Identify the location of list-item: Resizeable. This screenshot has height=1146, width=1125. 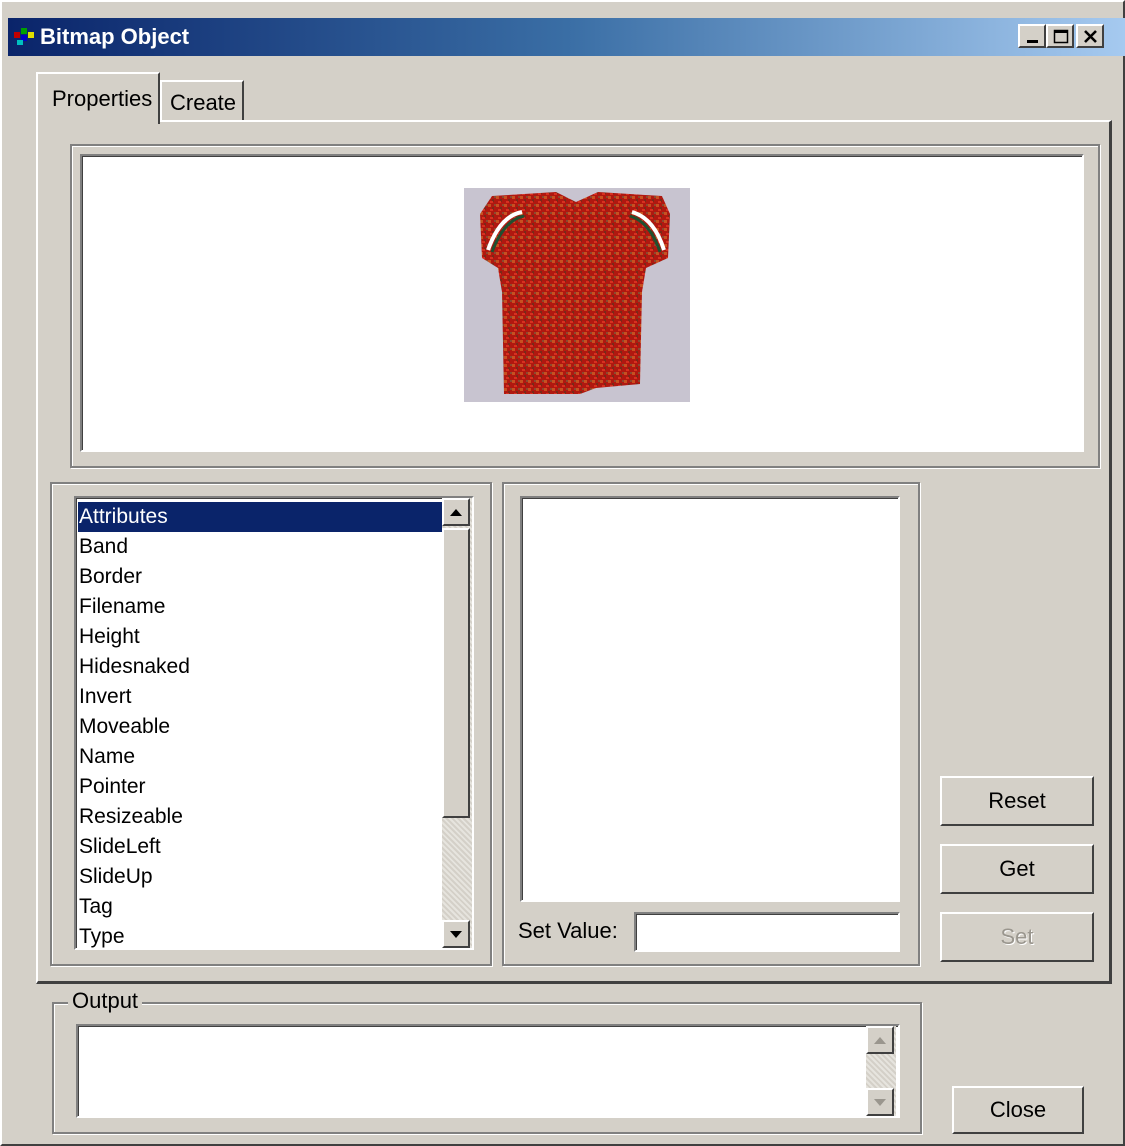
(130, 817).